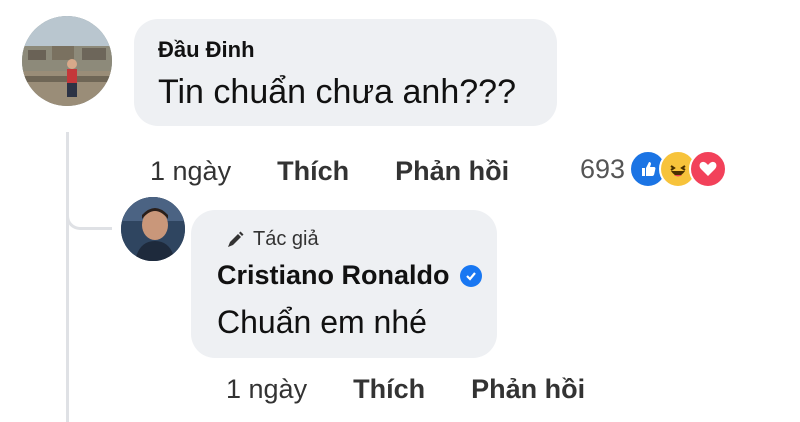  Describe the element at coordinates (322, 322) in the screenshot. I see `reply-text: Chuẩn em nhé` at that location.